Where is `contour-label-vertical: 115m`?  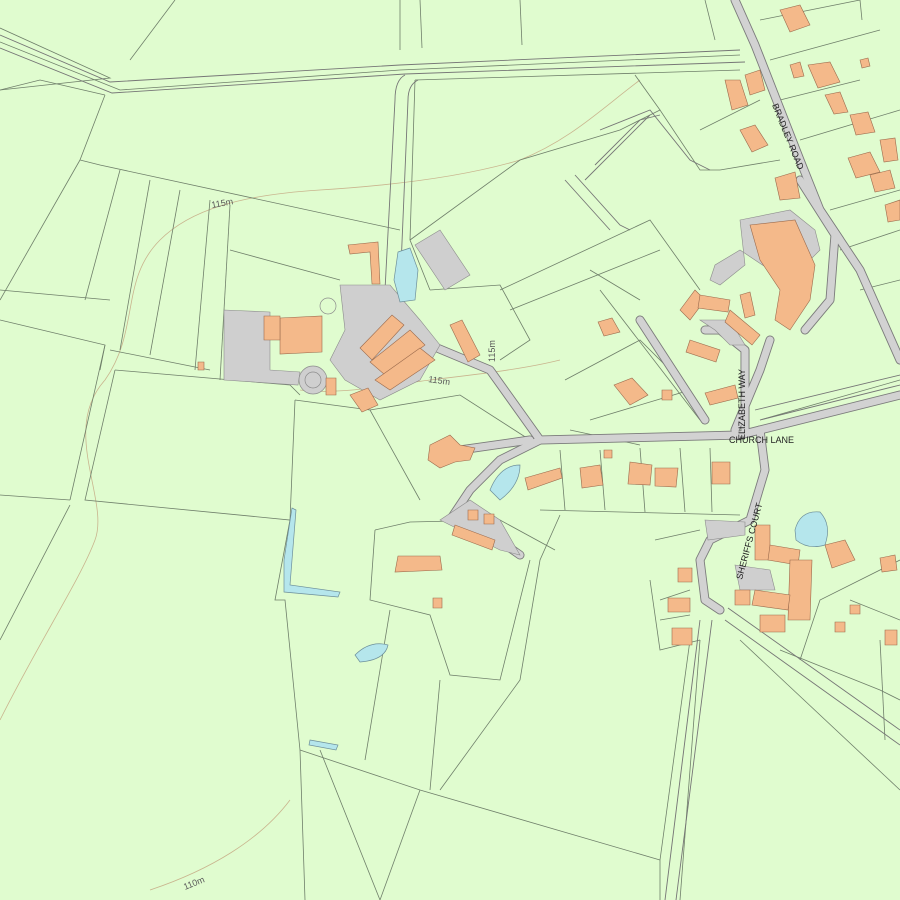
contour-label-vertical: 115m is located at coordinates (492, 351).